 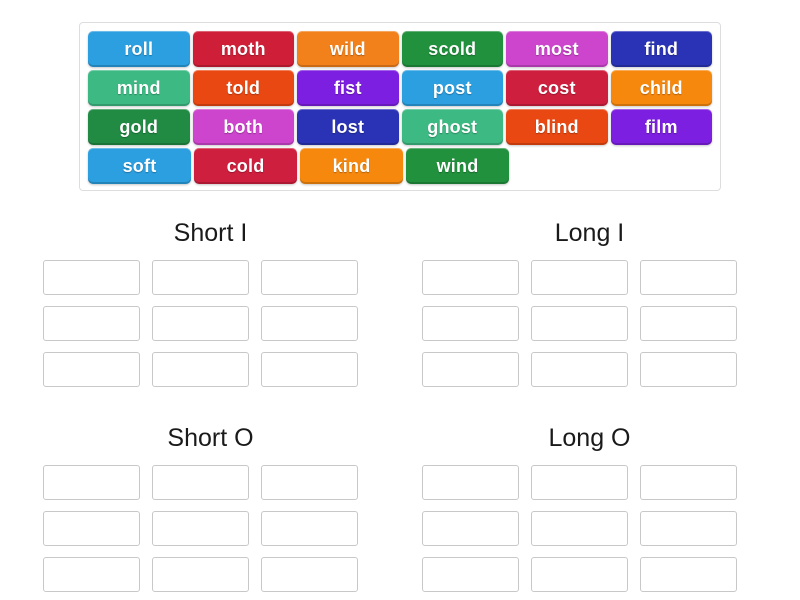 I want to click on word-tile: blind, so click(x=557, y=127).